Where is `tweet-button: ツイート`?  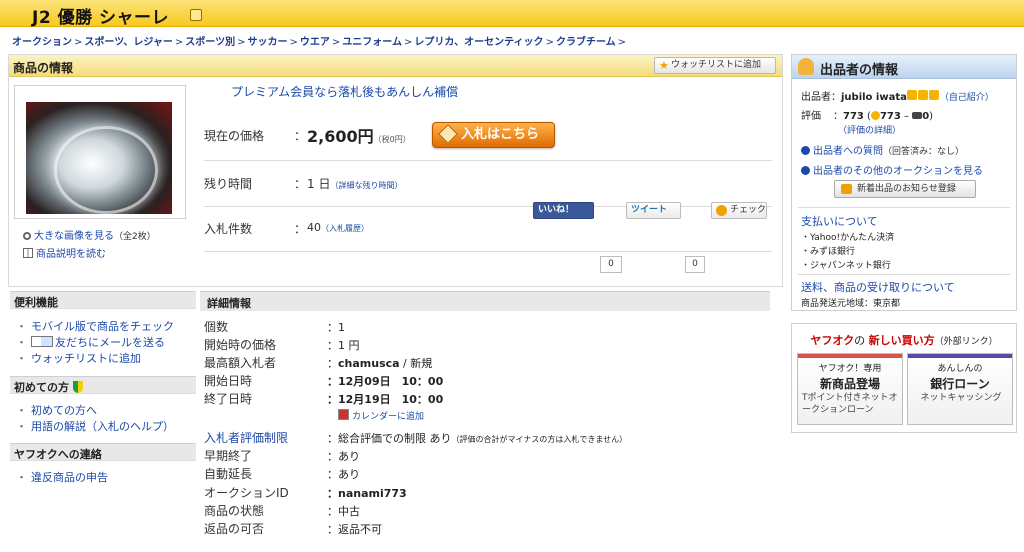
tweet-button: ツイート is located at coordinates (653, 210).